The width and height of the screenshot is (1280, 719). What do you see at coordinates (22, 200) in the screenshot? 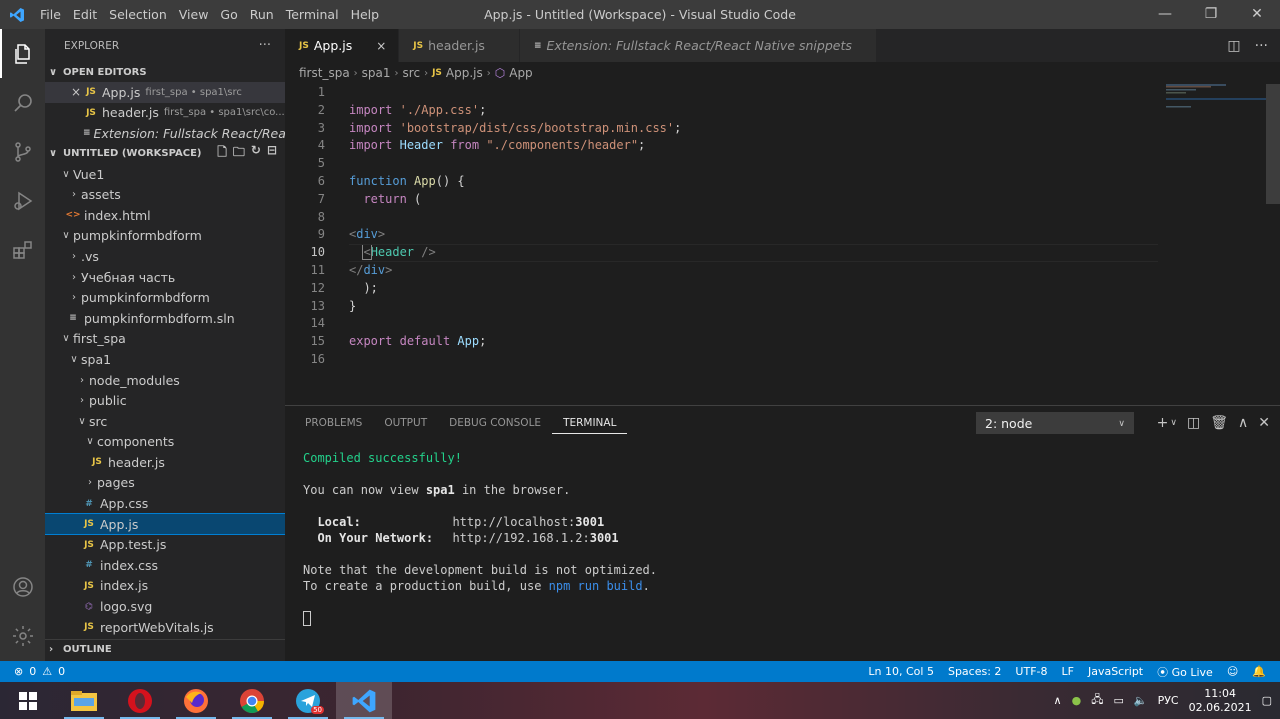
I see `run-debug-icon` at bounding box center [22, 200].